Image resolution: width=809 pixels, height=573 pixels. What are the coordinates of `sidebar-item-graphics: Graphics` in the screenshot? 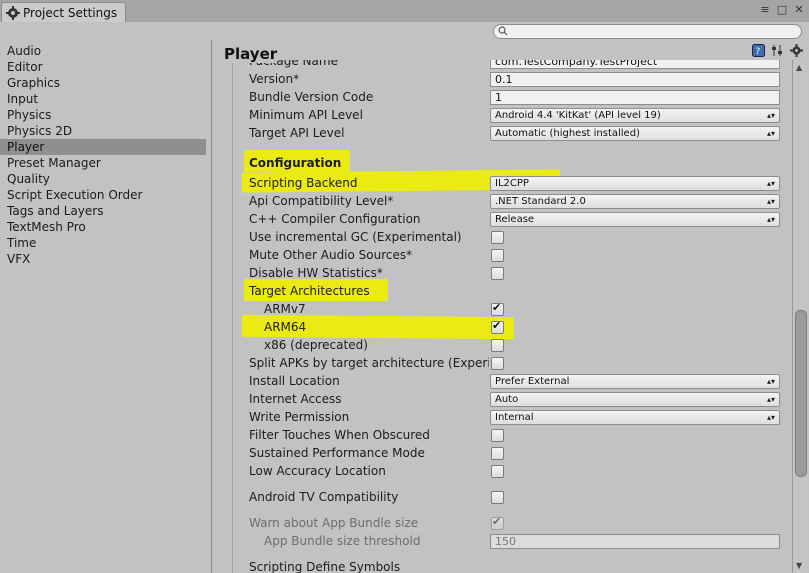 It's located at (103, 83).